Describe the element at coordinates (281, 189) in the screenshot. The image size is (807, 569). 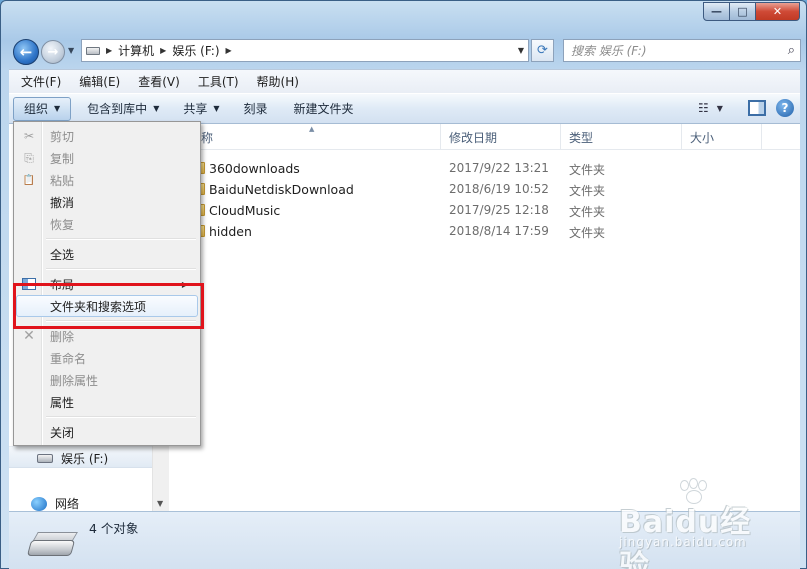
I see `file-name: BaiduNetdiskDownload` at that location.